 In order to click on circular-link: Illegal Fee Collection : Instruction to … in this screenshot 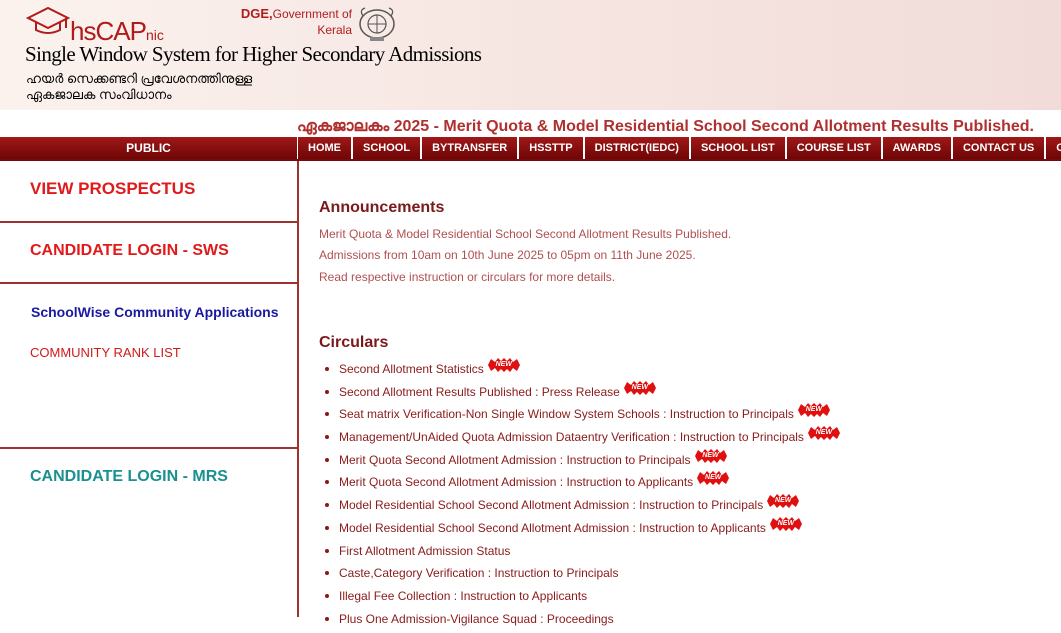, I will do `click(463, 596)`.